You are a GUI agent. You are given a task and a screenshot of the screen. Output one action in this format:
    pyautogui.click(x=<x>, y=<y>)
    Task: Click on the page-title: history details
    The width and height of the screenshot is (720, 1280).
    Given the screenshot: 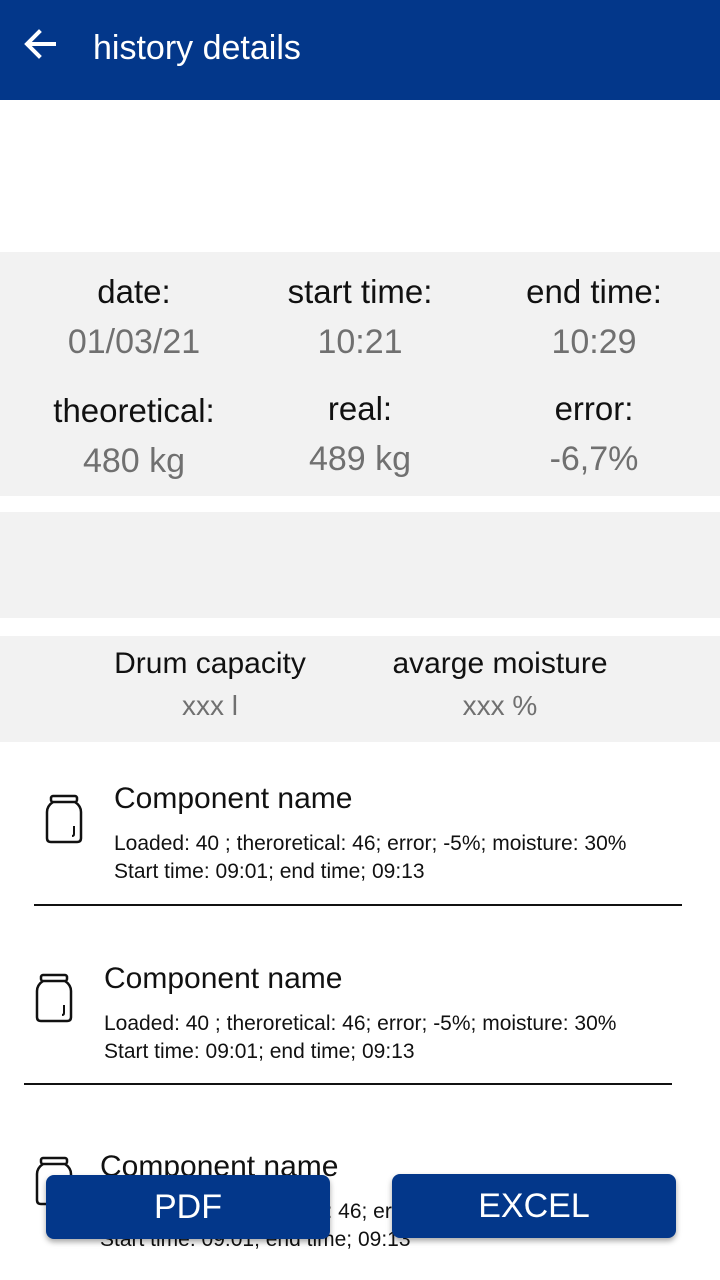 What is the action you would take?
    pyautogui.click(x=197, y=48)
    